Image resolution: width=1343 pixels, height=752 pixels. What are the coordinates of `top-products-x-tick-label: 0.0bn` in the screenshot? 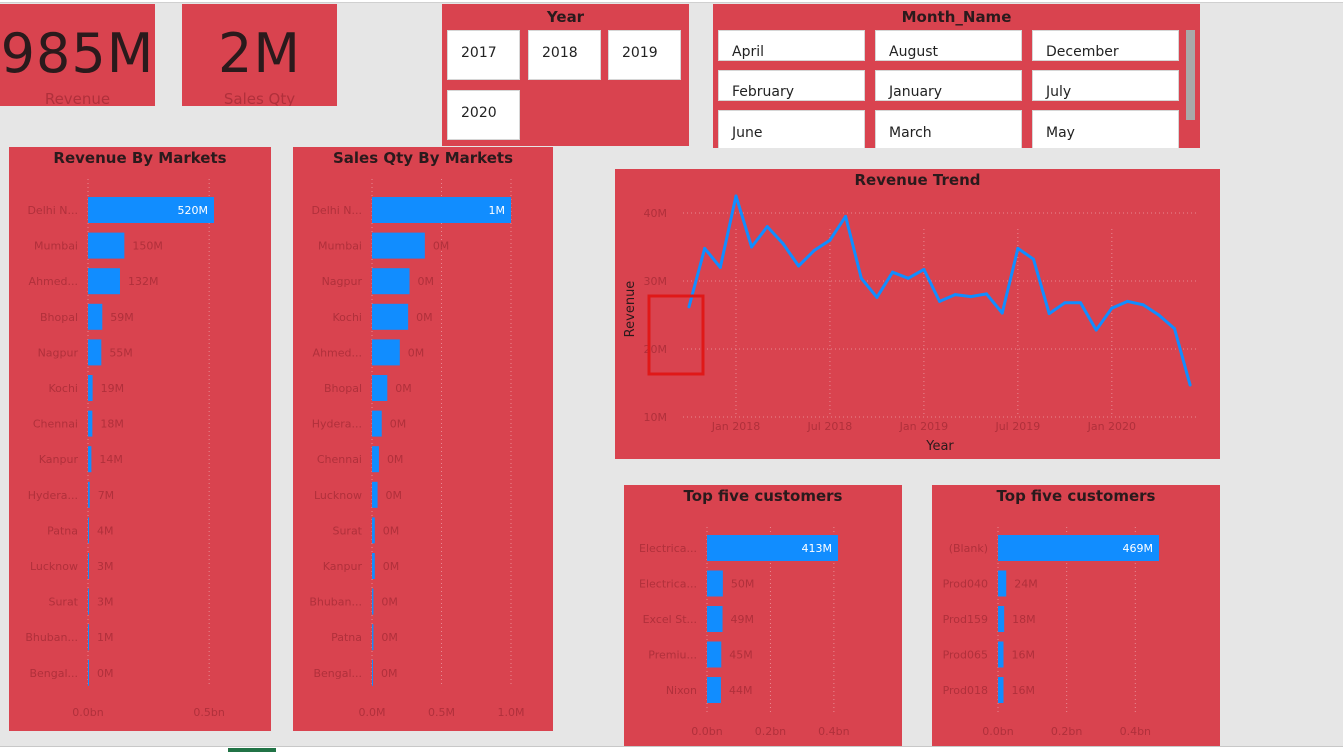 It's located at (997, 731).